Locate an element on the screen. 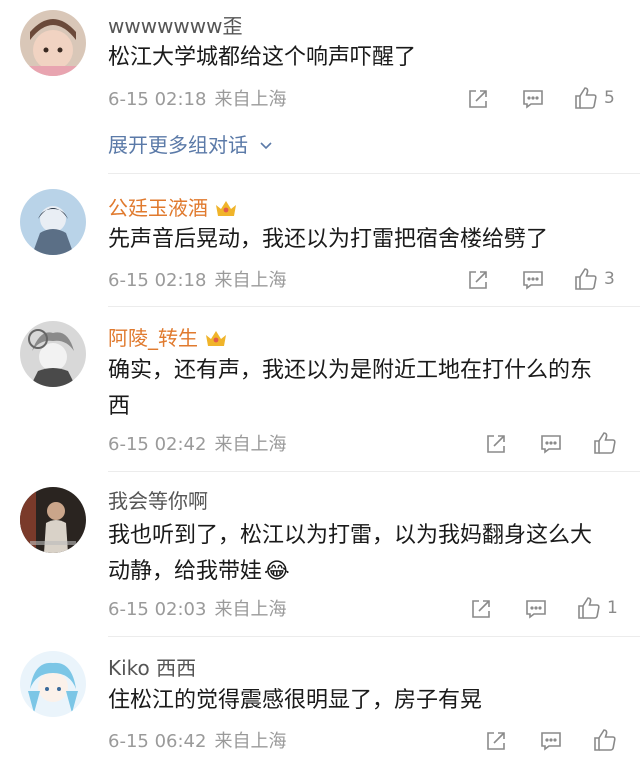 The width and height of the screenshot is (640, 764). like-button: 5 is located at coordinates (594, 98).